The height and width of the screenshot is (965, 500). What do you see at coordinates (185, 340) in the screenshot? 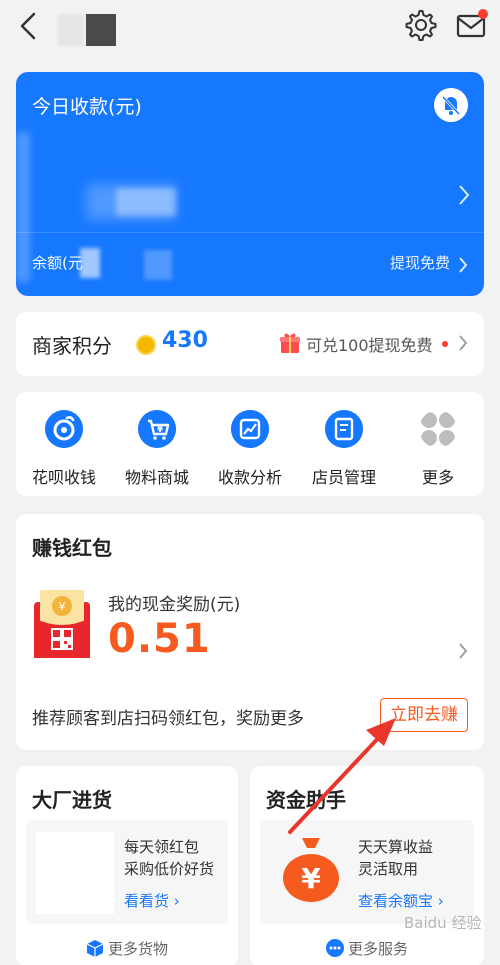
I see `points-value: 430` at bounding box center [185, 340].